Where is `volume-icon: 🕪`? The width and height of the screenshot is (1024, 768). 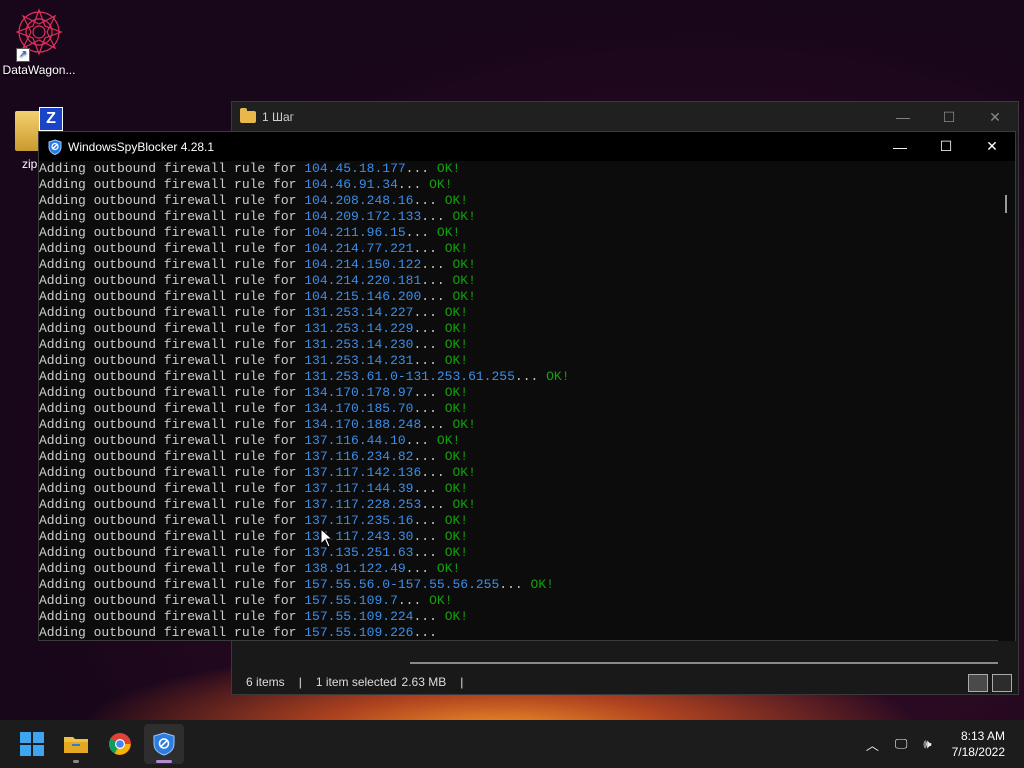 volume-icon: 🕪 is located at coordinates (927, 744).